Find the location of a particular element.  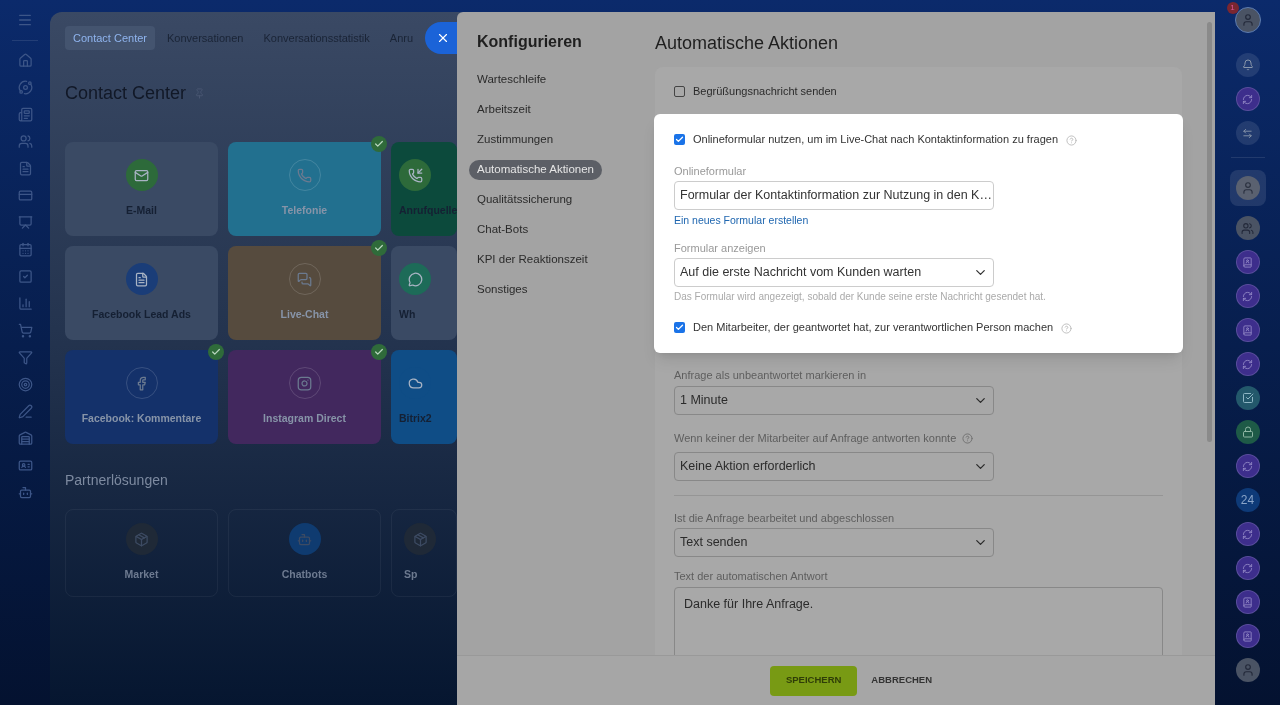

document-icon is located at coordinates (25, 168).